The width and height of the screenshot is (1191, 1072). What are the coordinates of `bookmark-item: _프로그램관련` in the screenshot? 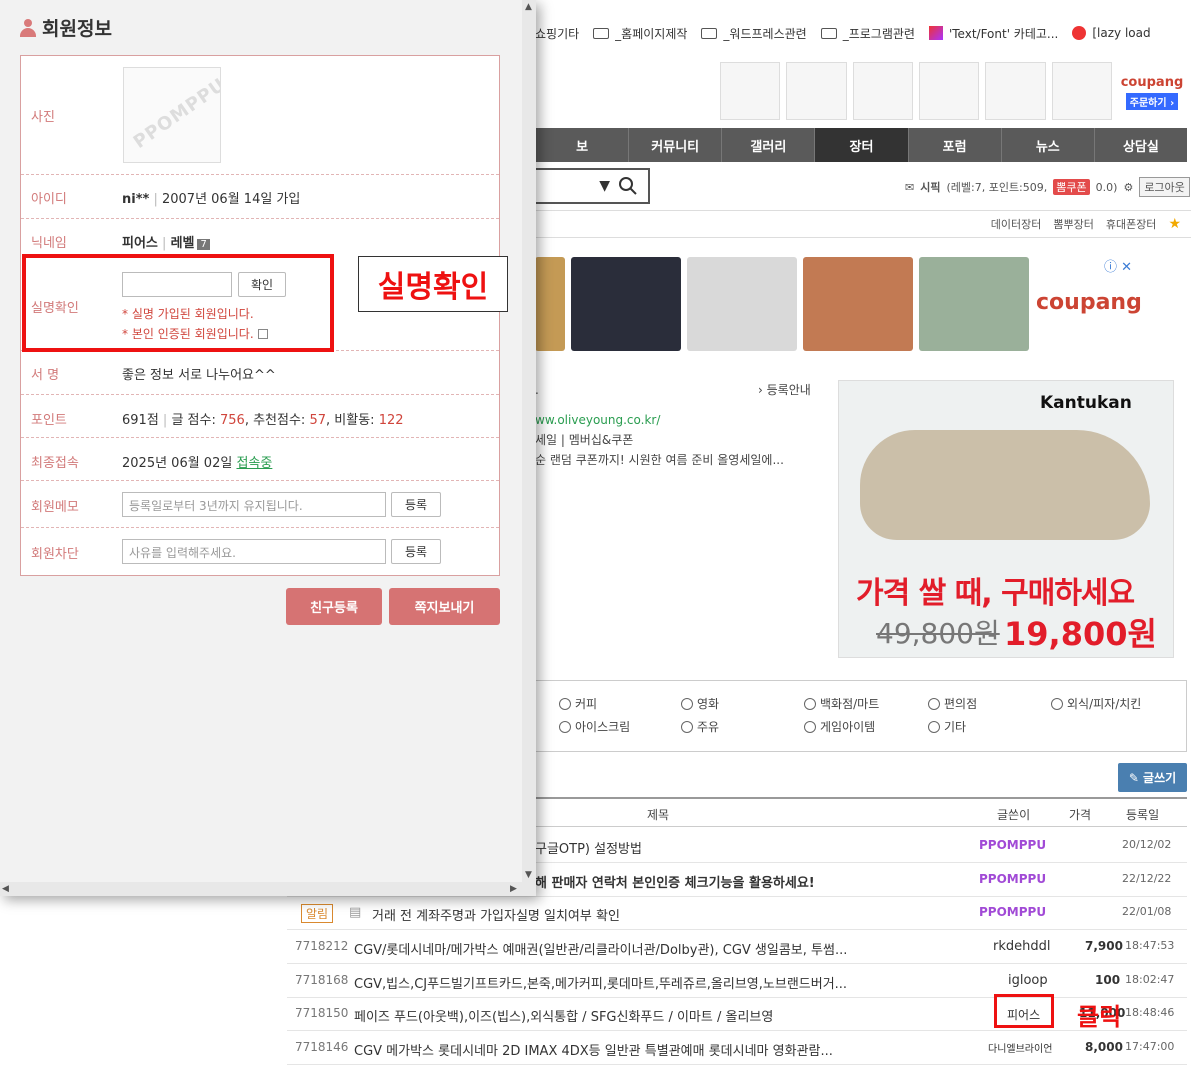 It's located at (867, 33).